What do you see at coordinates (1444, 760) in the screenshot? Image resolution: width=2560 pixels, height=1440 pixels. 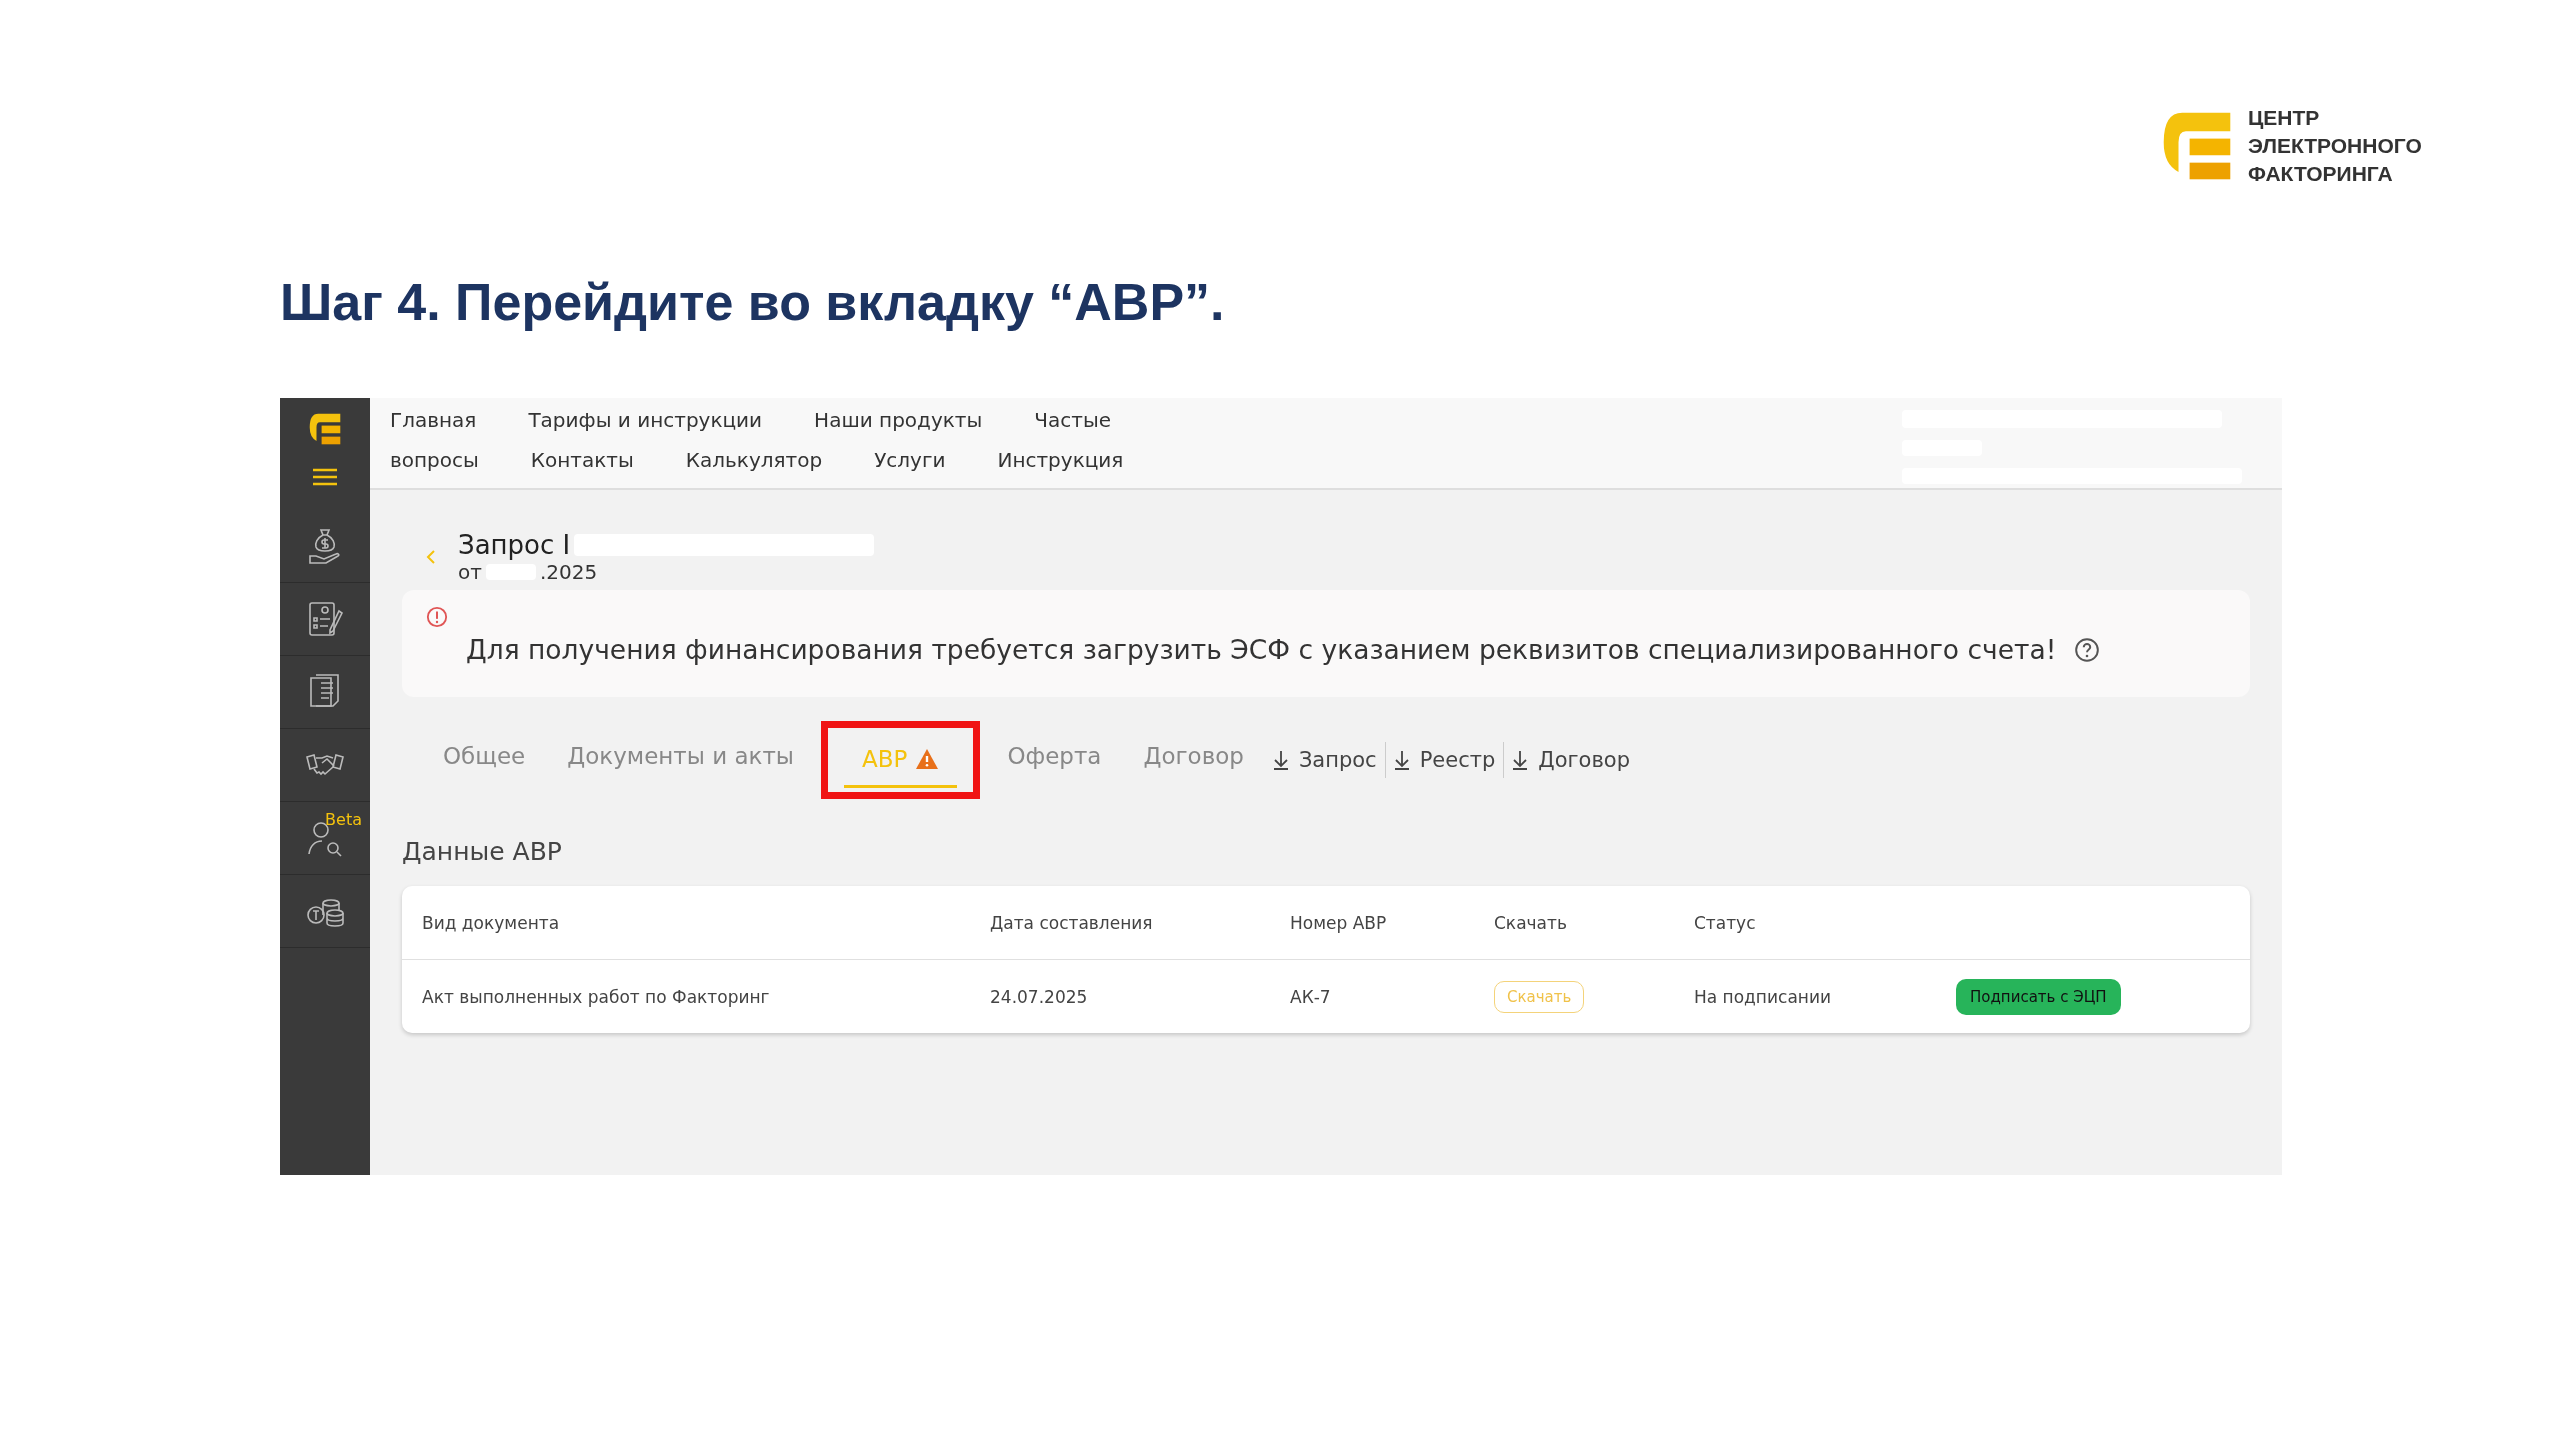 I see `download-link: Реестр` at bounding box center [1444, 760].